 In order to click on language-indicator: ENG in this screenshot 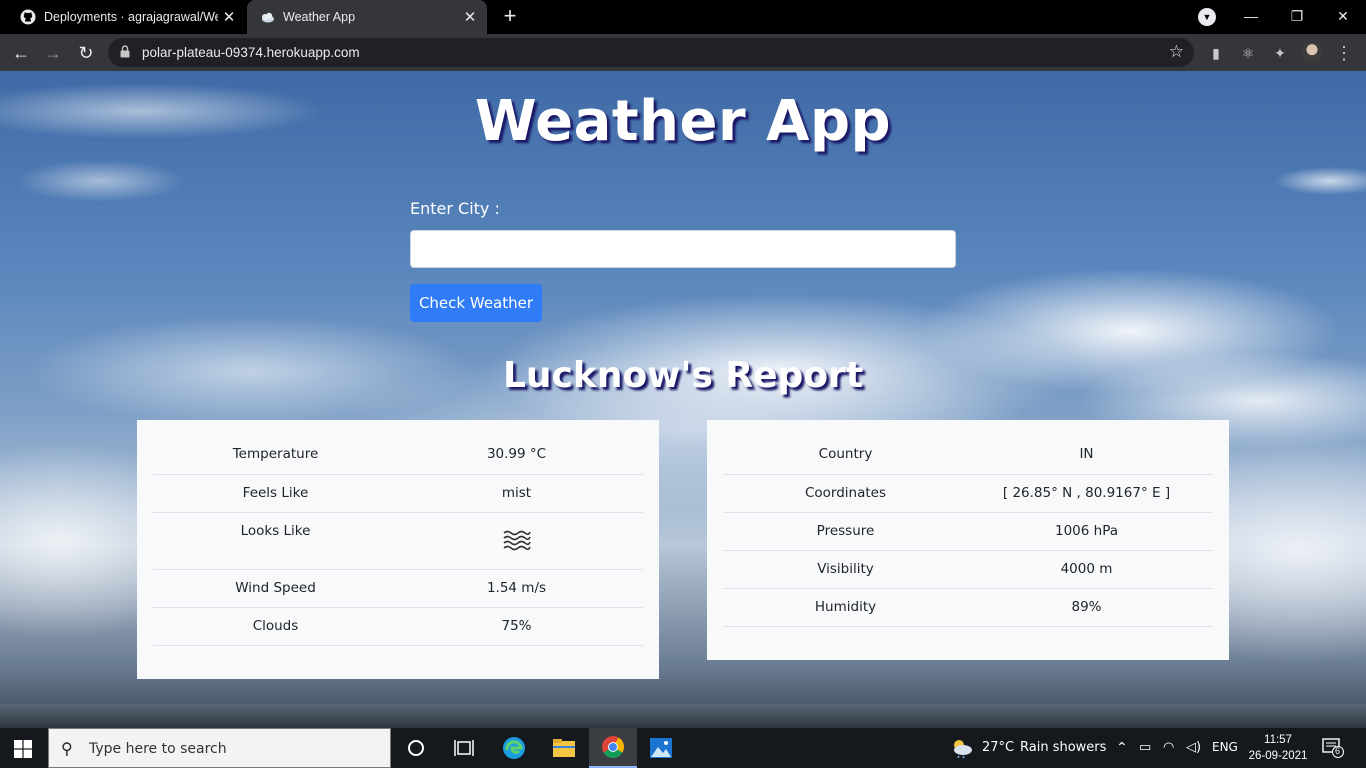, I will do `click(1225, 747)`.